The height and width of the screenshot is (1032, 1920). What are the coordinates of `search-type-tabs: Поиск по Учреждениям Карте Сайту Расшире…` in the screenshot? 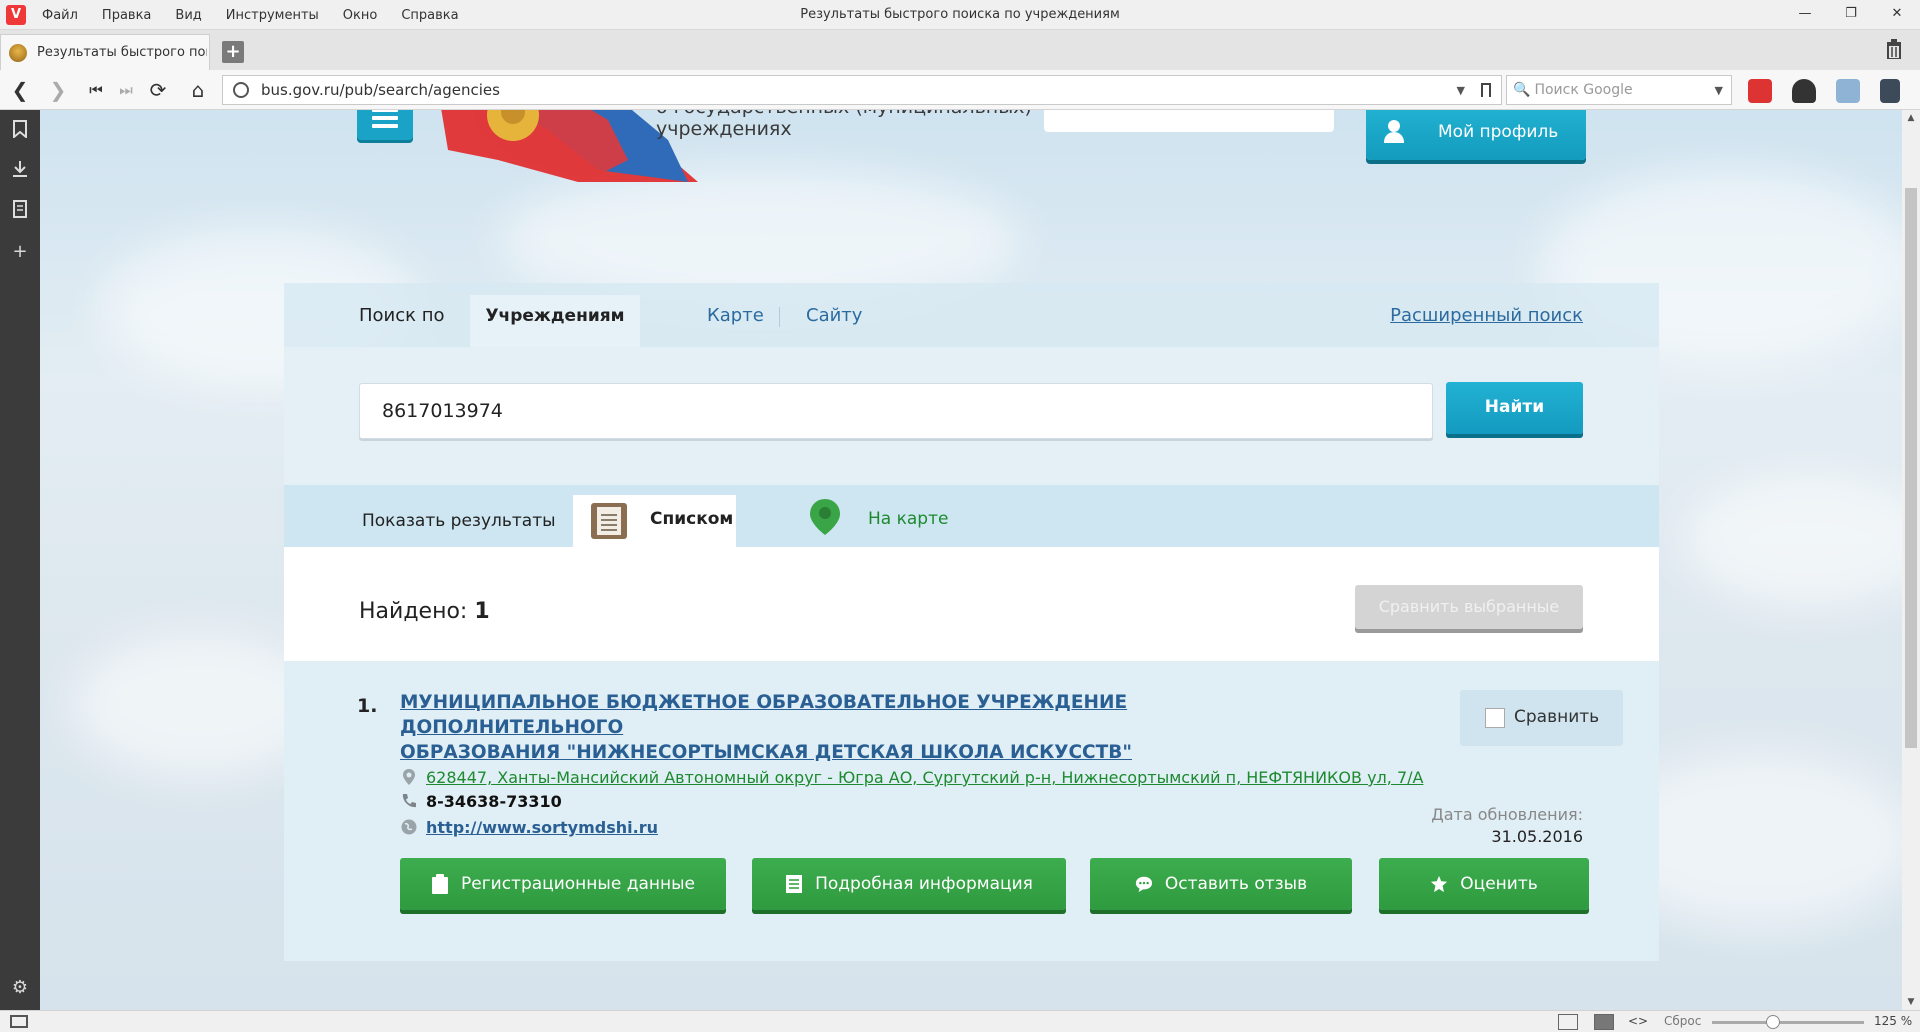 It's located at (971, 315).